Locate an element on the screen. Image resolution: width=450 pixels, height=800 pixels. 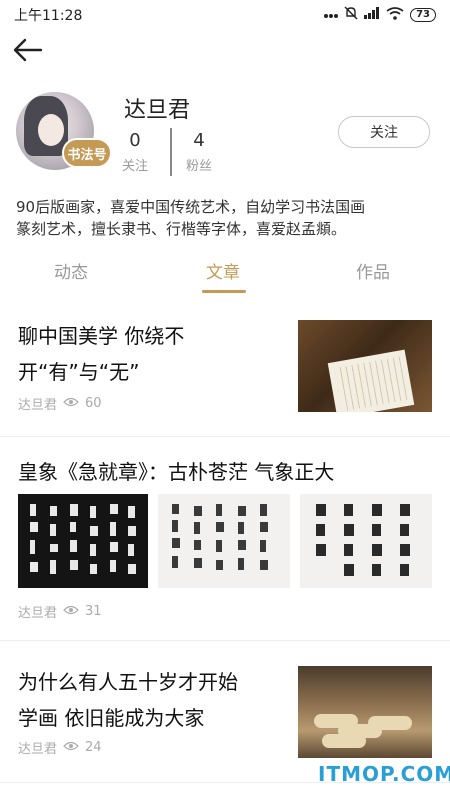
fans-count: 4 is located at coordinates (199, 140).